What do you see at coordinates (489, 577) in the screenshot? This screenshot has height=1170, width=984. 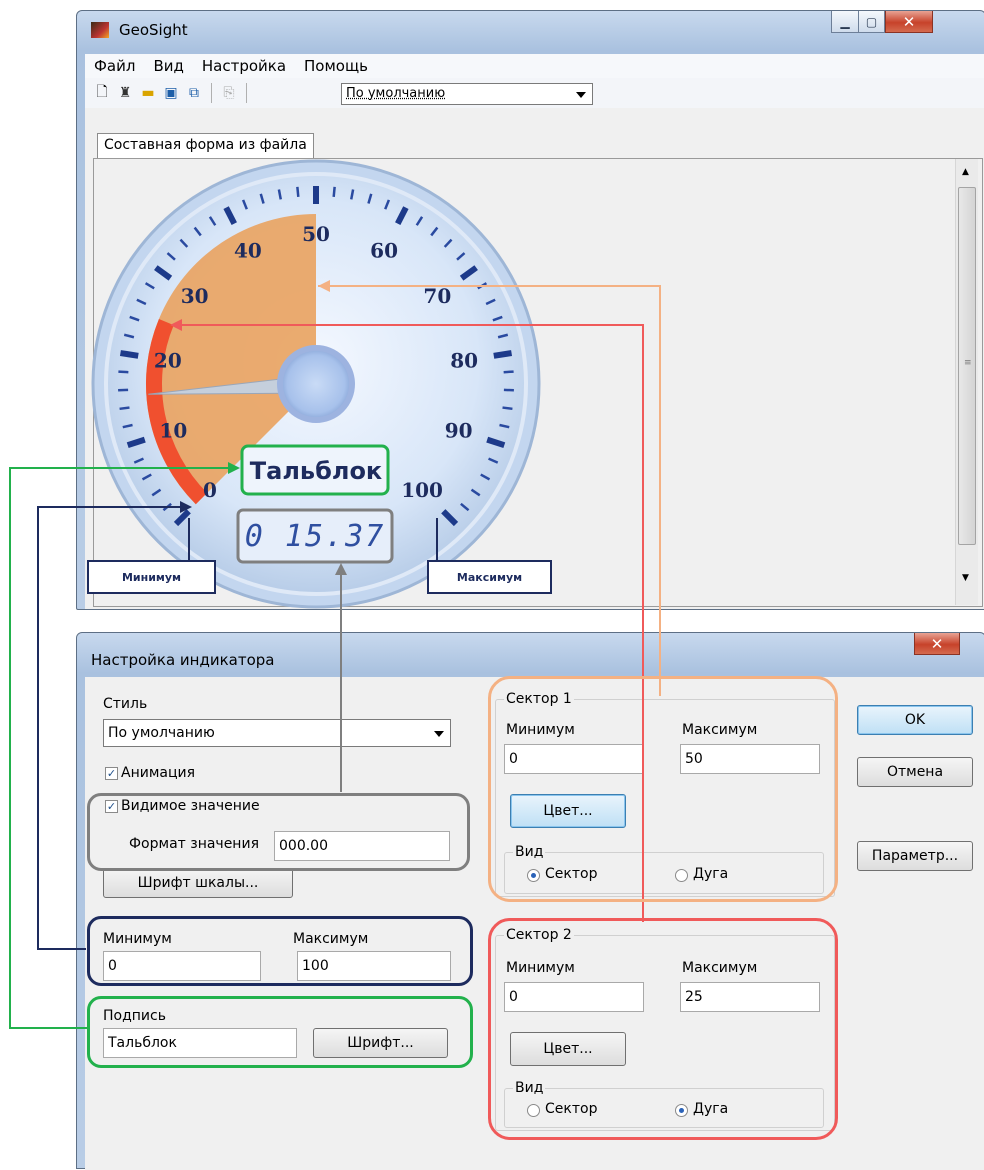 I see `max-callout: Максимум` at bounding box center [489, 577].